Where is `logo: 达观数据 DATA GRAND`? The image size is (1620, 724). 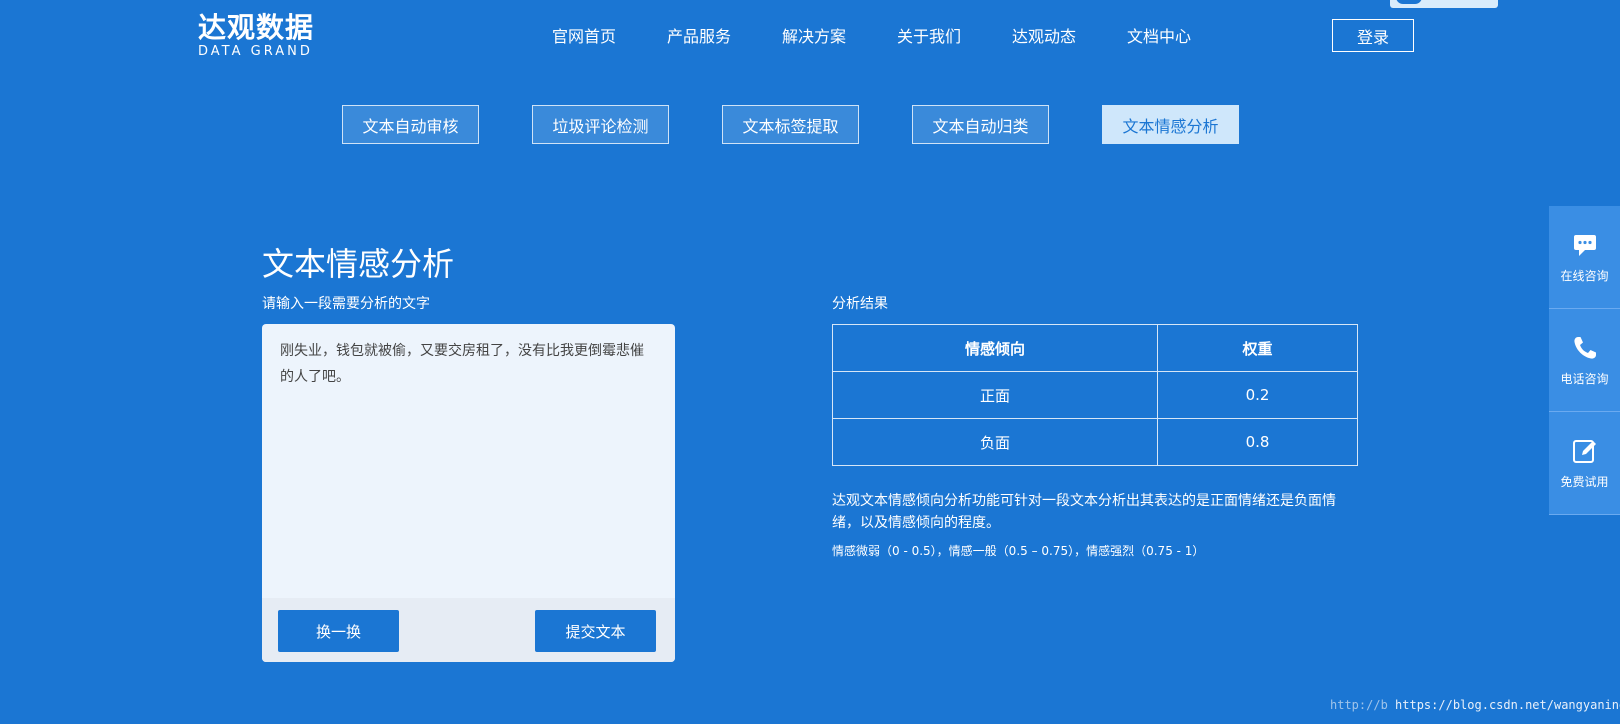
logo: 达观数据 DATA GRAND is located at coordinates (268, 36).